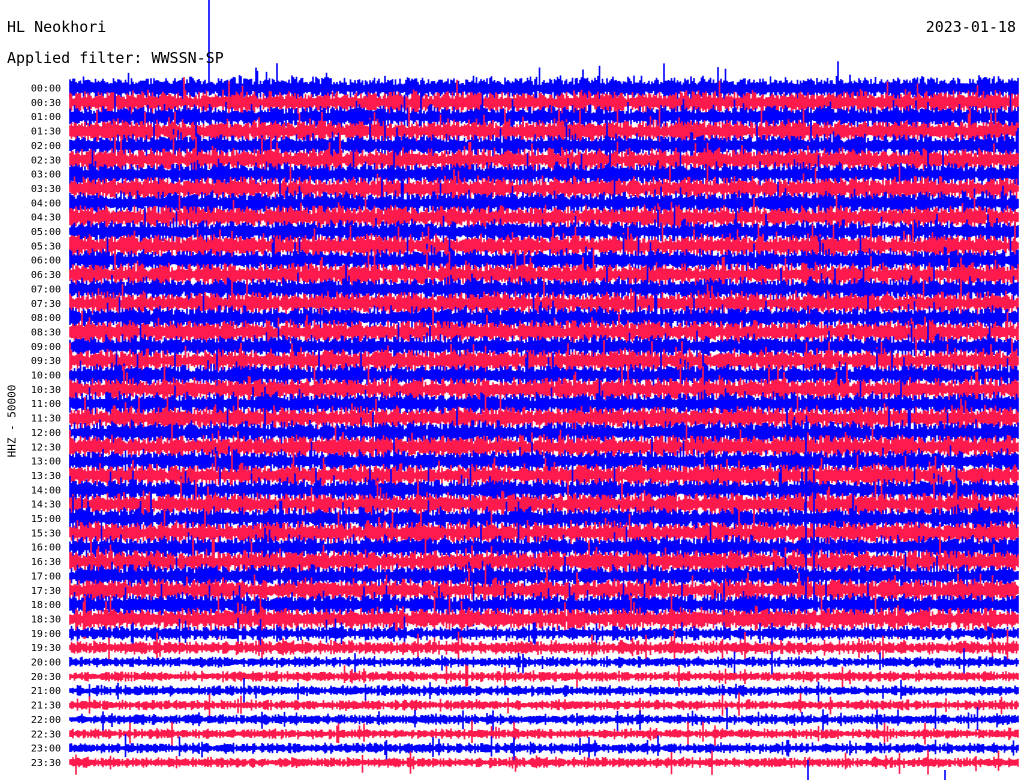 This screenshot has height=780, width=1024. Describe the element at coordinates (46, 562) in the screenshot. I see `row-label: 16:30` at that location.